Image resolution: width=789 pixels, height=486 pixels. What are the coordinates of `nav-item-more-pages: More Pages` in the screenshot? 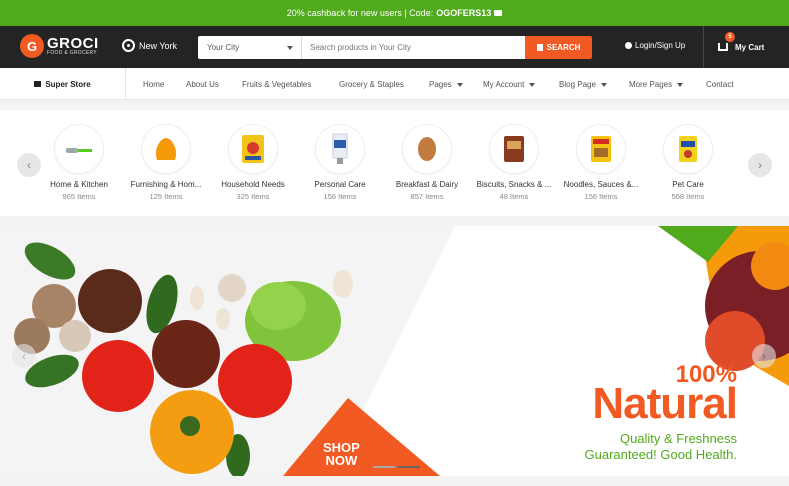 It's located at (656, 84).